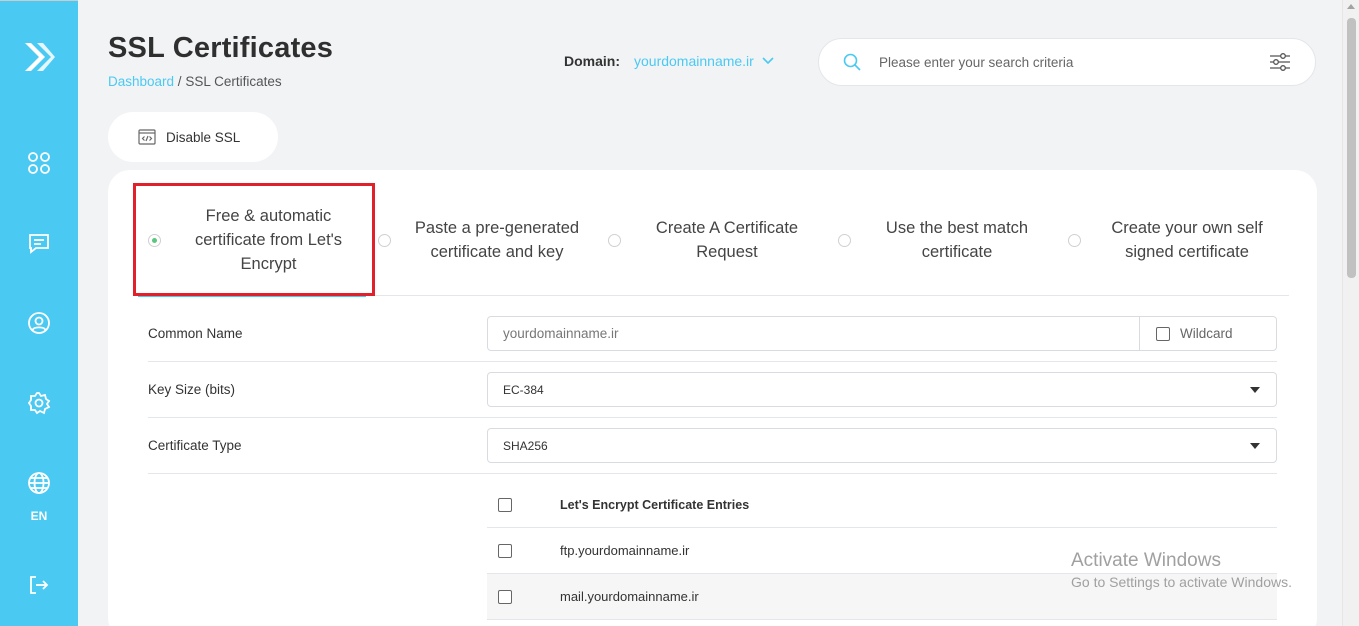 This screenshot has width=1359, height=626. I want to click on search-bar: Please enter your search criteria, so click(1067, 62).